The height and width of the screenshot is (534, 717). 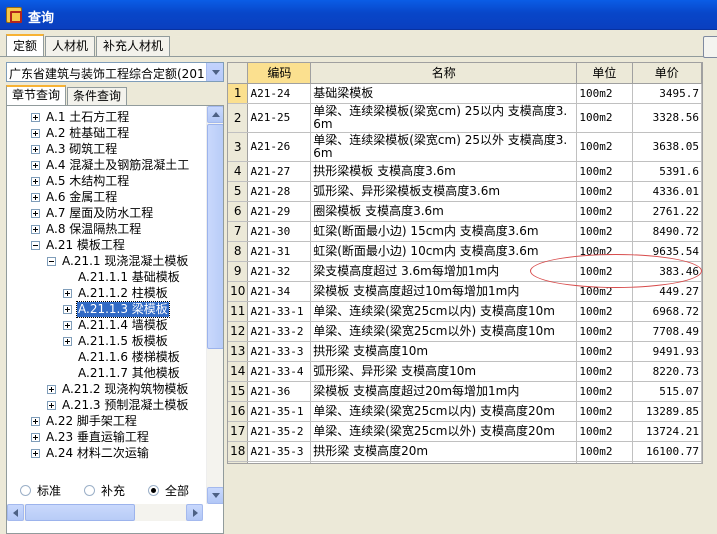 What do you see at coordinates (104, 492) in the screenshot?
I see `radio-supplement: 补充` at bounding box center [104, 492].